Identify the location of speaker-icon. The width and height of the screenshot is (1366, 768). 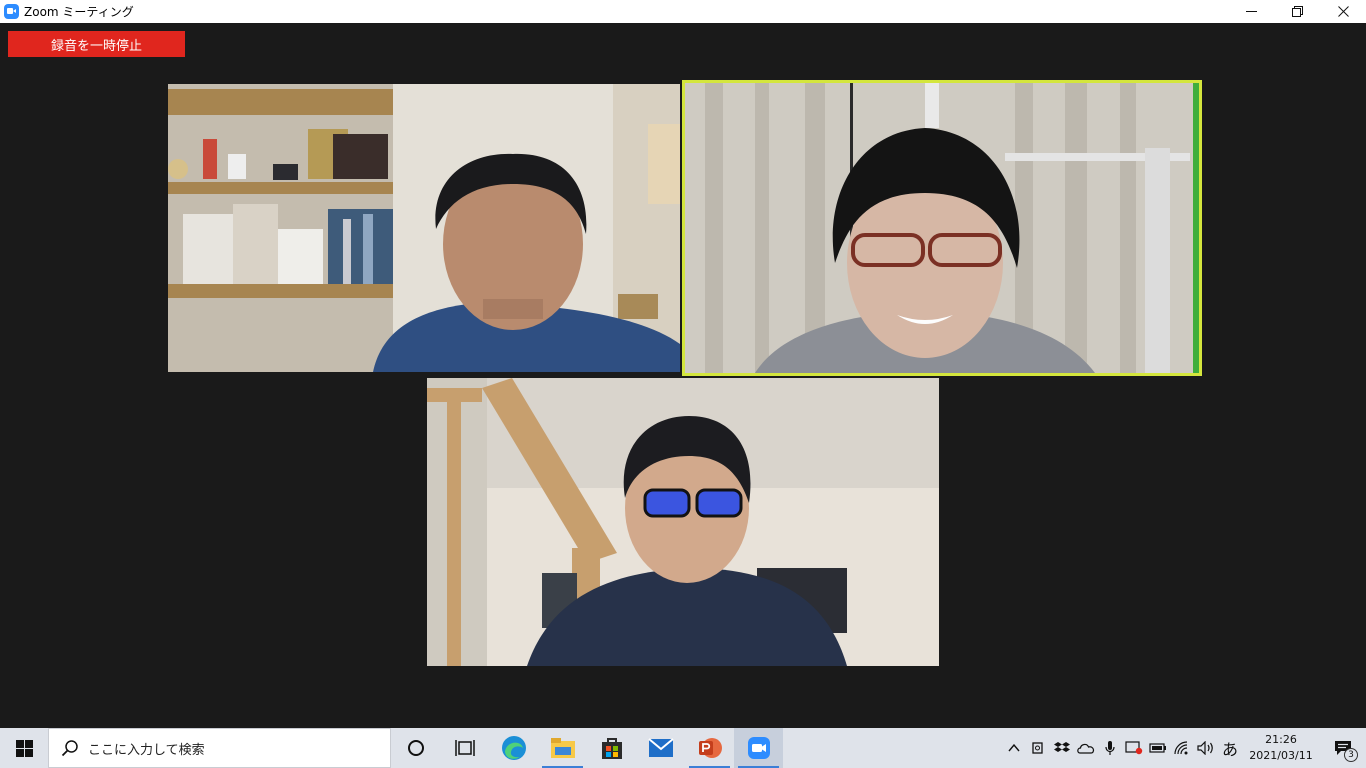
(1205, 748).